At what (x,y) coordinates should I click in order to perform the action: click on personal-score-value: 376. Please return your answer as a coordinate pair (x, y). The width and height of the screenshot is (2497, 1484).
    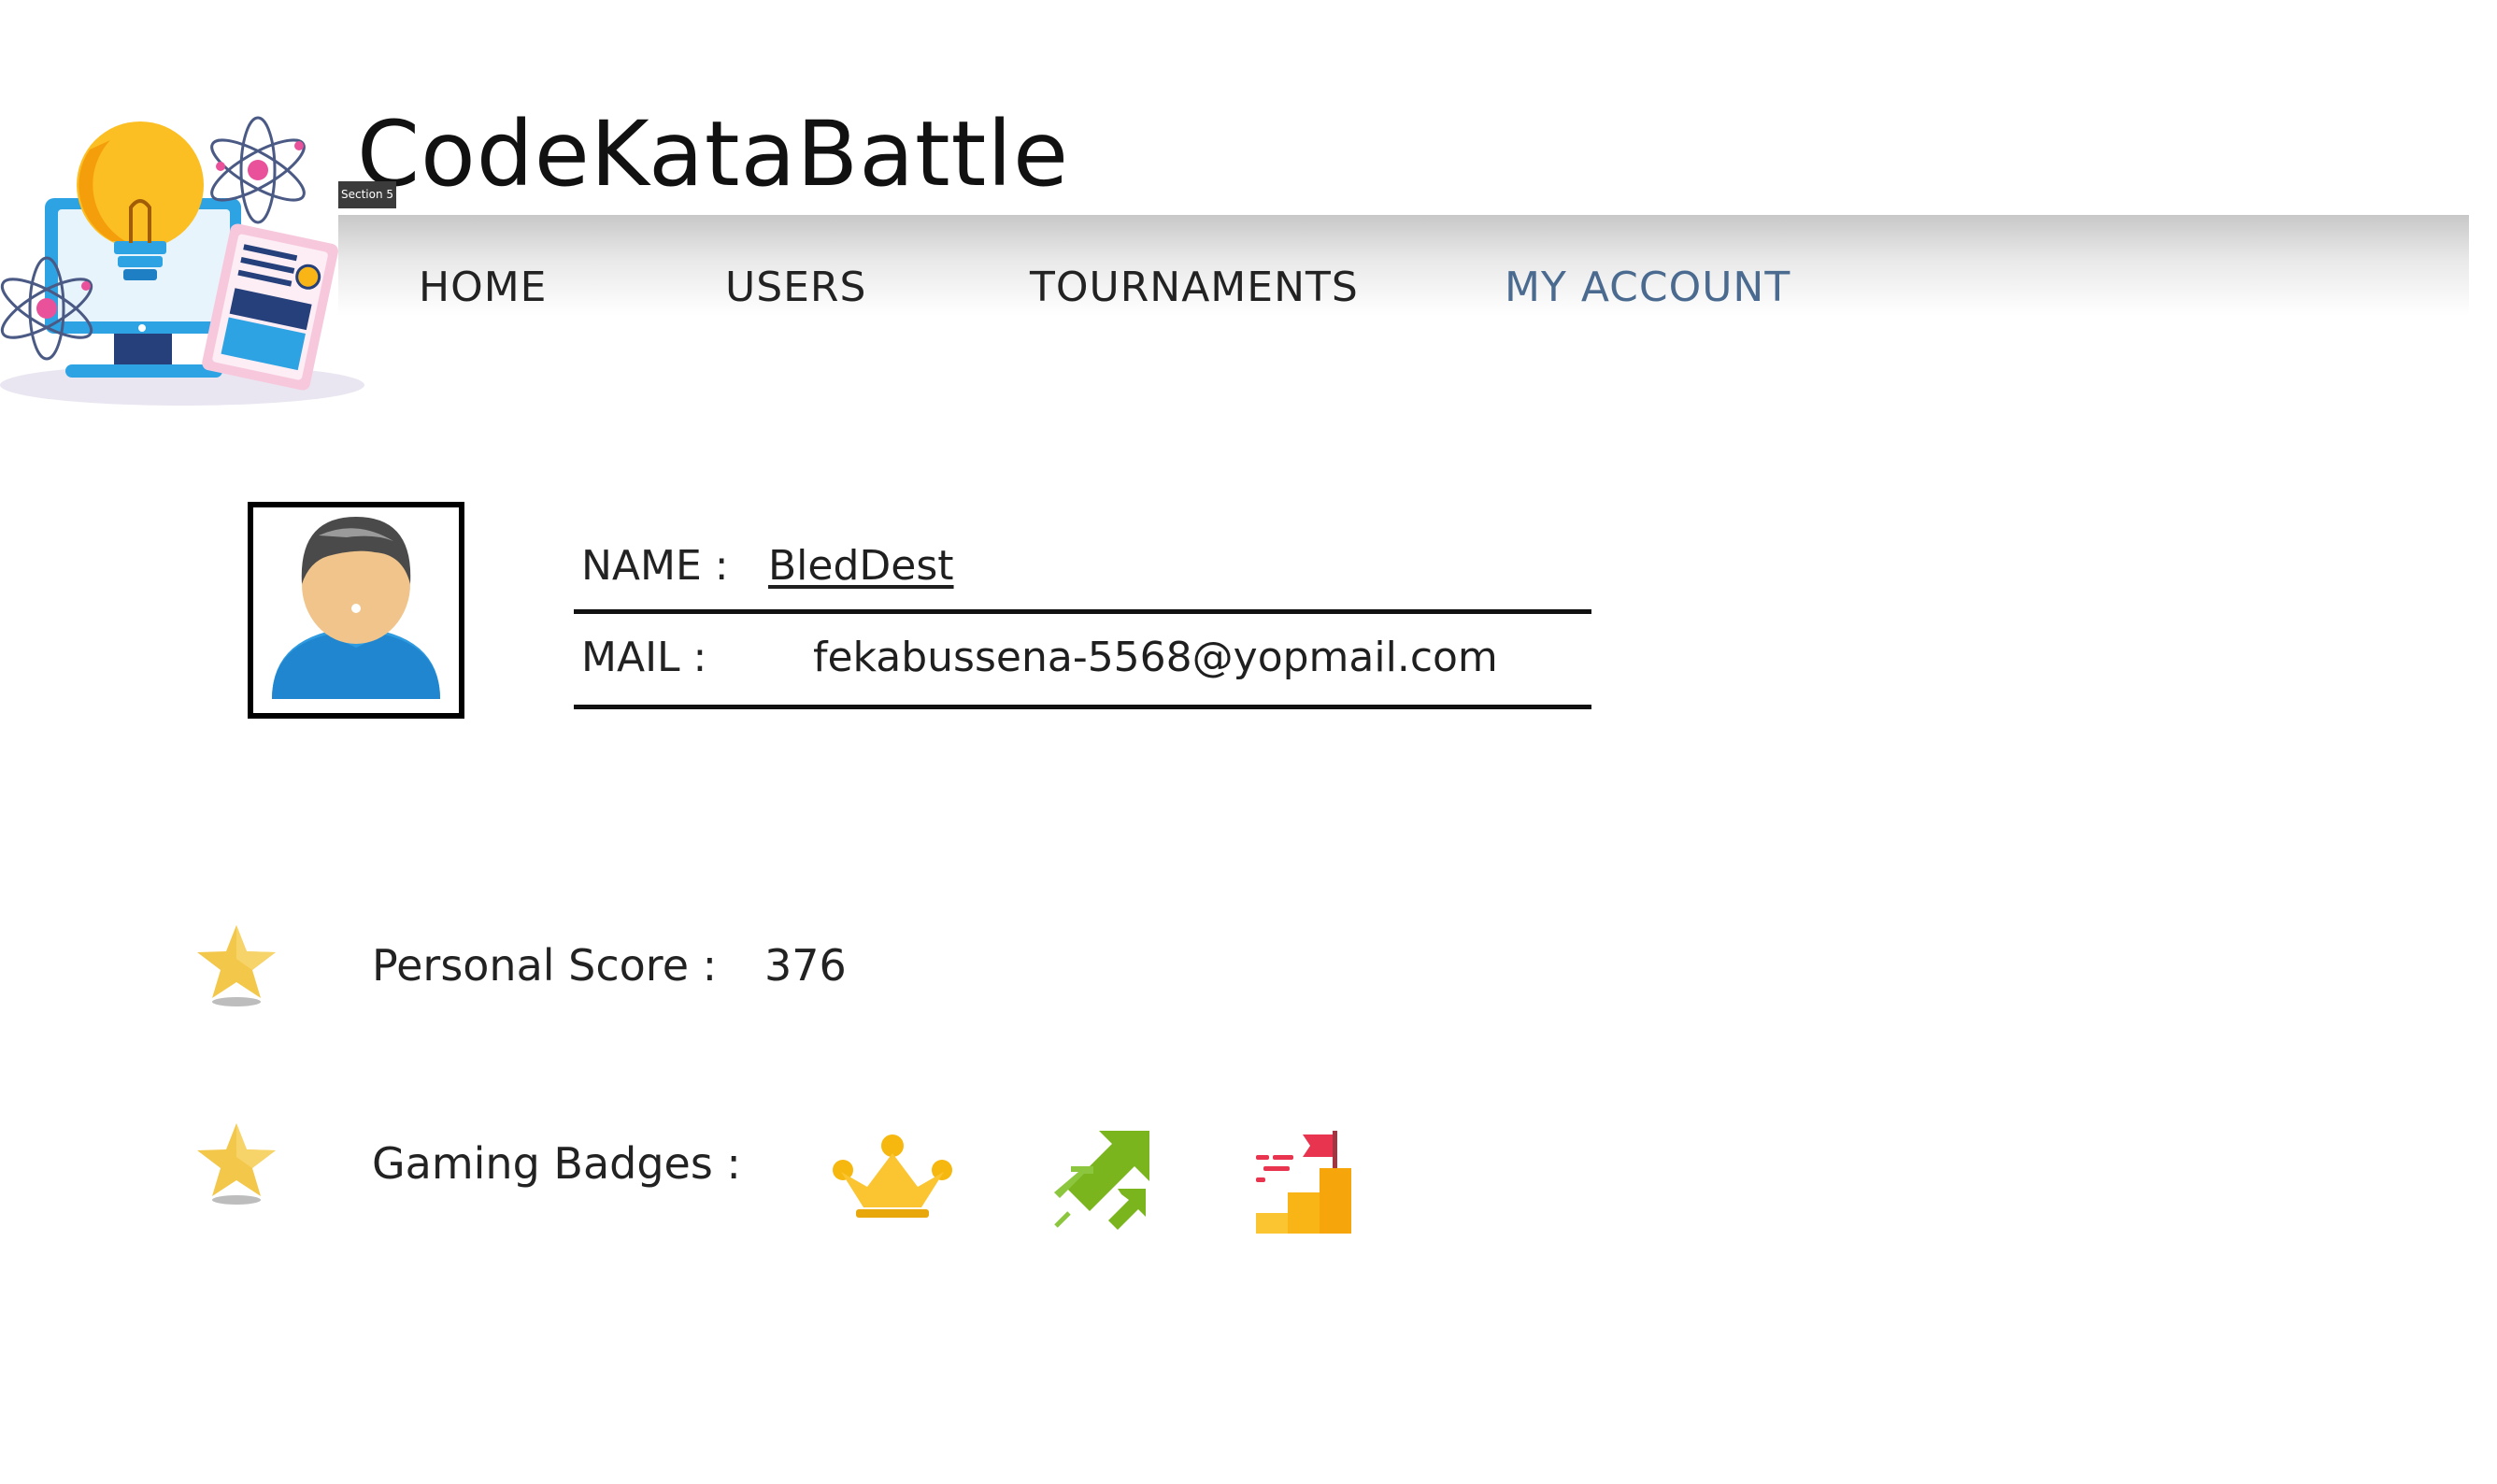
    Looking at the image, I should click on (805, 965).